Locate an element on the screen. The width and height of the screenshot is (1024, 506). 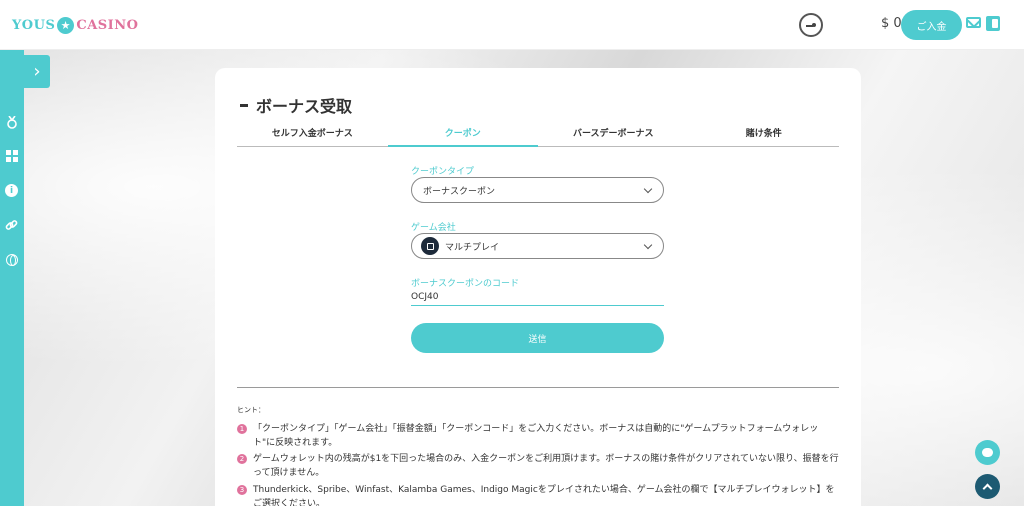
deposit-button: ご入金 is located at coordinates (931, 25).